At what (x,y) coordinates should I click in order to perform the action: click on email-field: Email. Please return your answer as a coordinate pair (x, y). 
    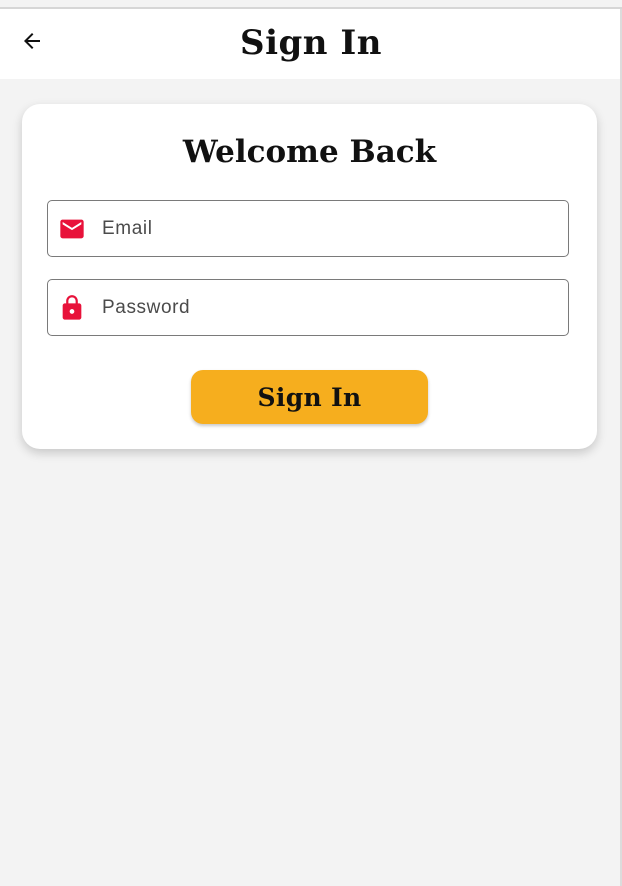
    Looking at the image, I should click on (308, 228).